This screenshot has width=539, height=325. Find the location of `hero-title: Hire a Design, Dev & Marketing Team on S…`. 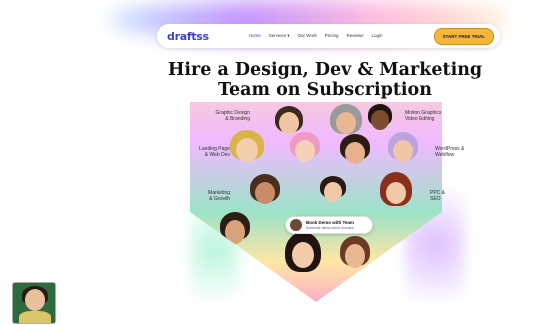

hero-title: Hire a Design, Dev & Marketing Team on S… is located at coordinates (325, 80).